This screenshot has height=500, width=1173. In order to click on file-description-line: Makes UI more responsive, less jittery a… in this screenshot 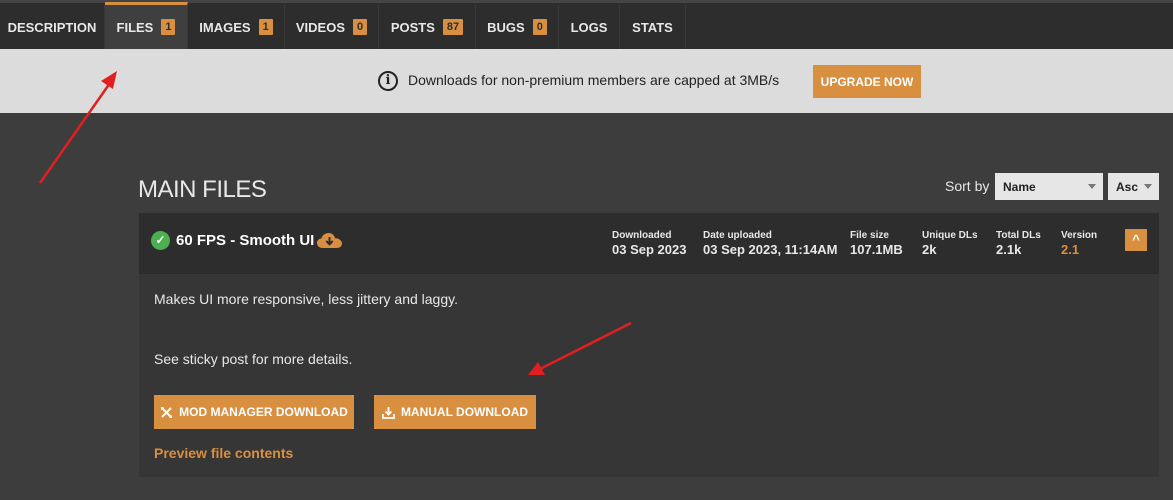, I will do `click(306, 299)`.